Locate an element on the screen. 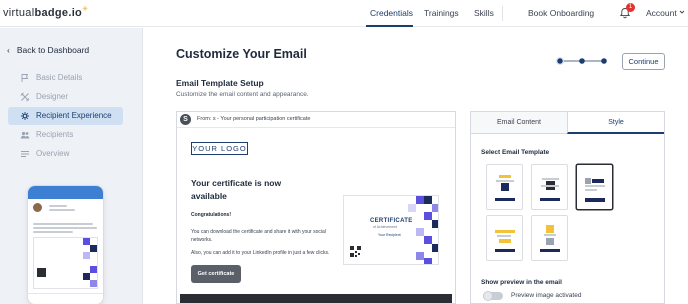 The width and height of the screenshot is (688, 304). tab-style: Style is located at coordinates (615, 123).